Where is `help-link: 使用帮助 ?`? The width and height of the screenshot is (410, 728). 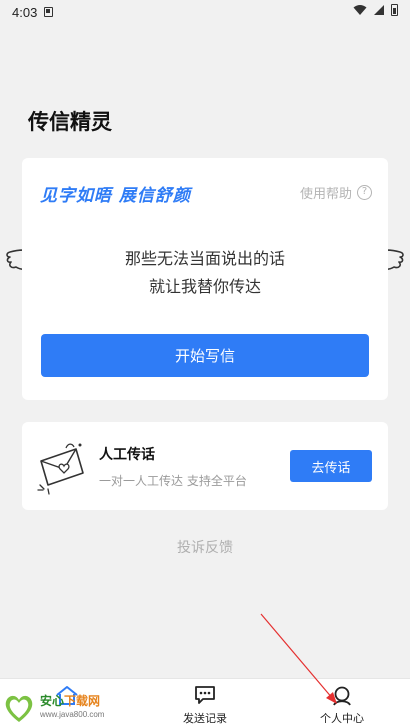
help-link: 使用帮助 ? is located at coordinates (336, 192).